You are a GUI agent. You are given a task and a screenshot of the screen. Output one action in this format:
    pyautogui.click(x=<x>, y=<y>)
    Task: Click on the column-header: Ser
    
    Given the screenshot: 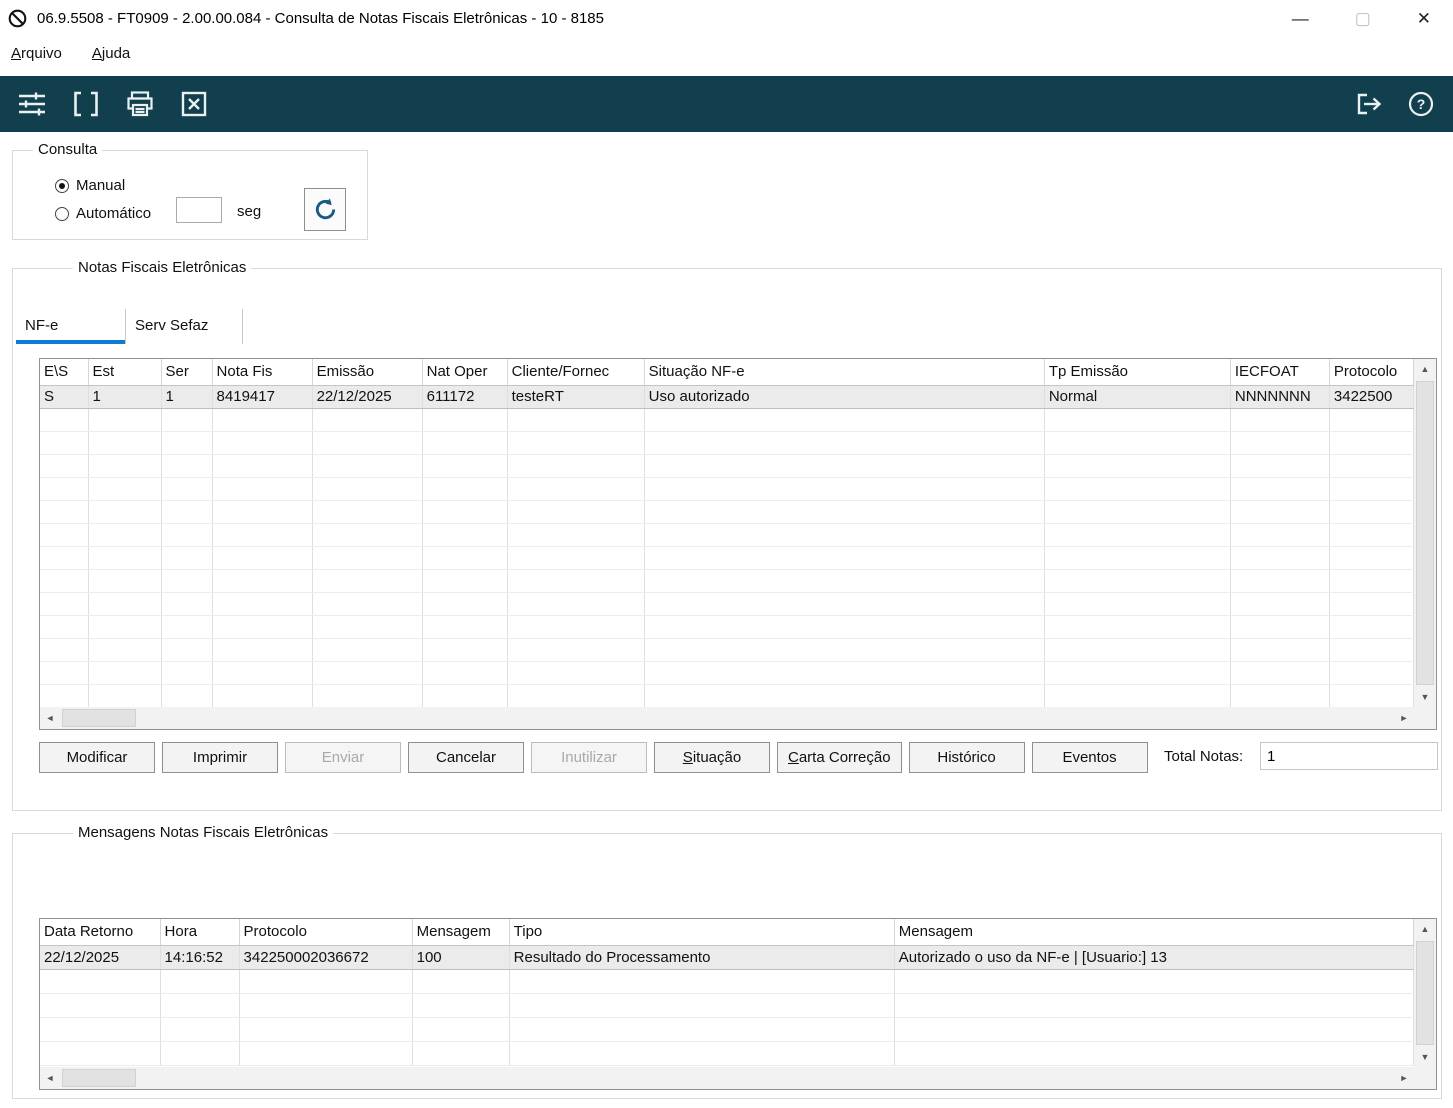 What is the action you would take?
    pyautogui.click(x=187, y=372)
    